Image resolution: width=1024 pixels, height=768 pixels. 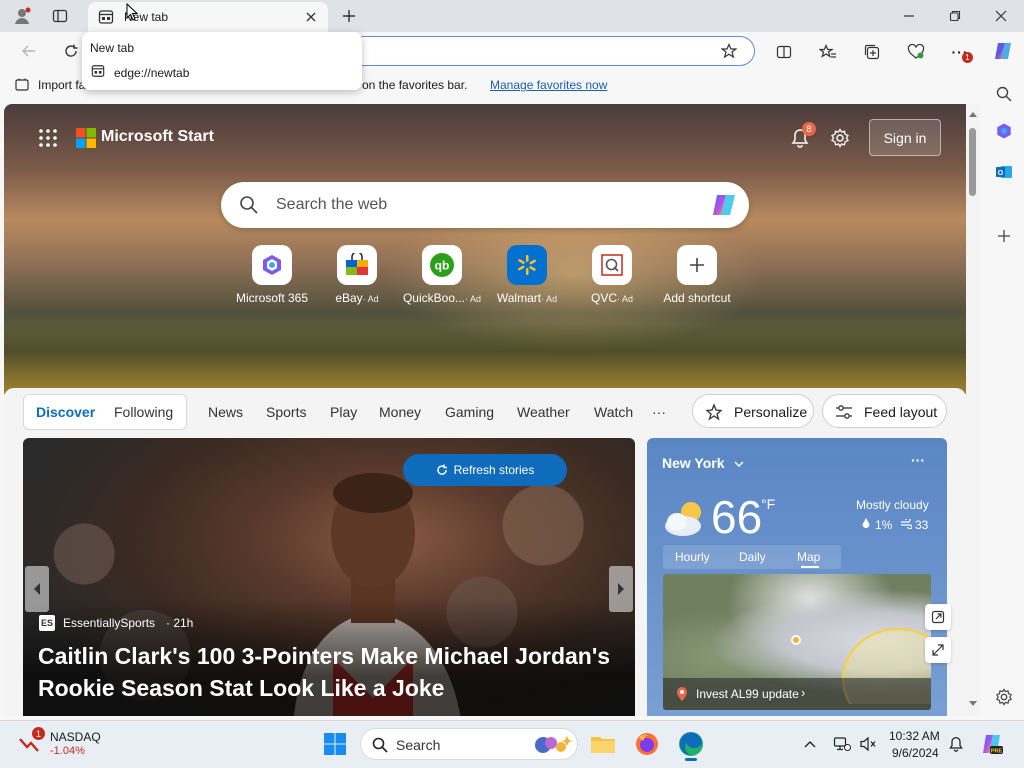 I want to click on sidebar-add-button, so click(x=1004, y=236).